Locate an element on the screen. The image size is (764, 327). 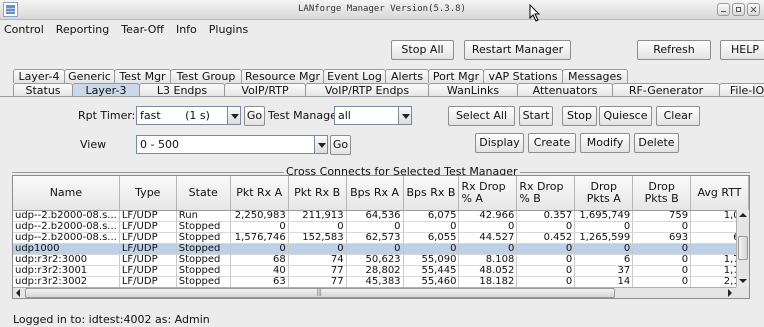
view-go-button: Go is located at coordinates (340, 145).